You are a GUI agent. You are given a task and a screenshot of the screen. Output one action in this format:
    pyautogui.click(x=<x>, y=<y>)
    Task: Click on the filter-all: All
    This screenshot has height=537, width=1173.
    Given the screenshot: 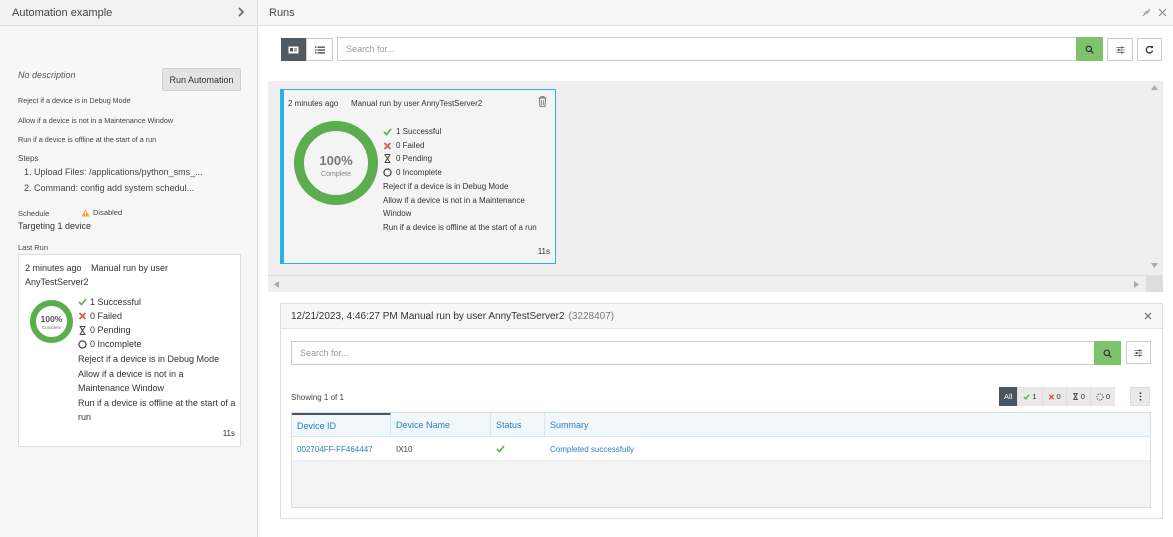 What is the action you would take?
    pyautogui.click(x=1009, y=396)
    